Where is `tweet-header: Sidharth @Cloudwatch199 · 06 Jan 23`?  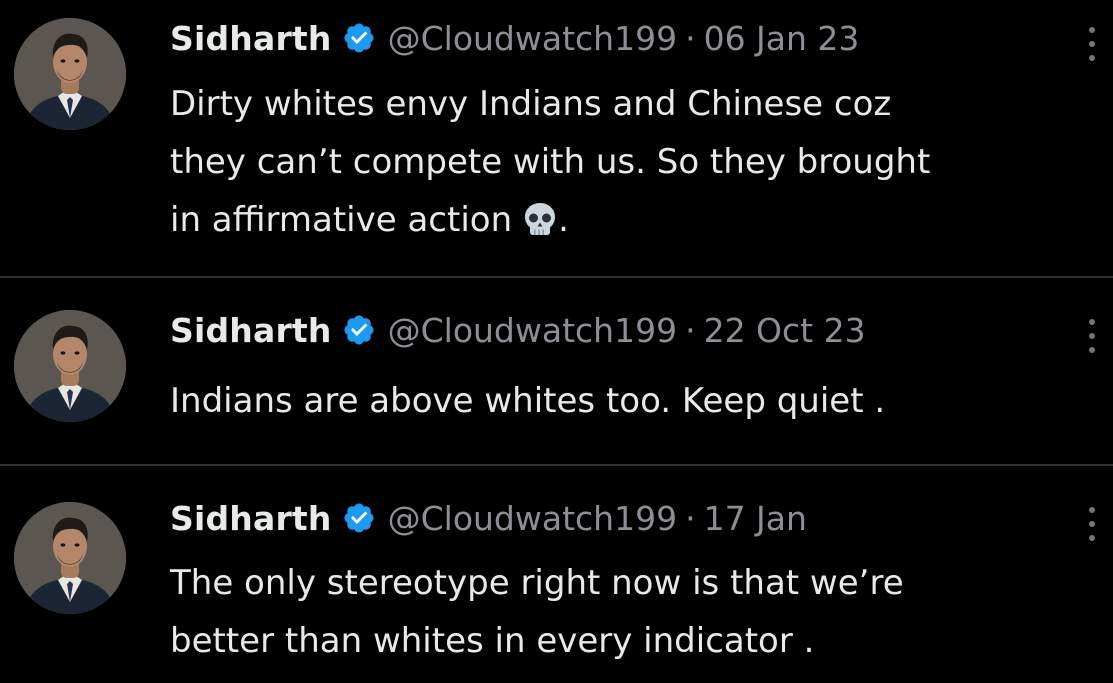
tweet-header: Sidharth @Cloudwatch199 · 06 Jan 23 is located at coordinates (514, 38).